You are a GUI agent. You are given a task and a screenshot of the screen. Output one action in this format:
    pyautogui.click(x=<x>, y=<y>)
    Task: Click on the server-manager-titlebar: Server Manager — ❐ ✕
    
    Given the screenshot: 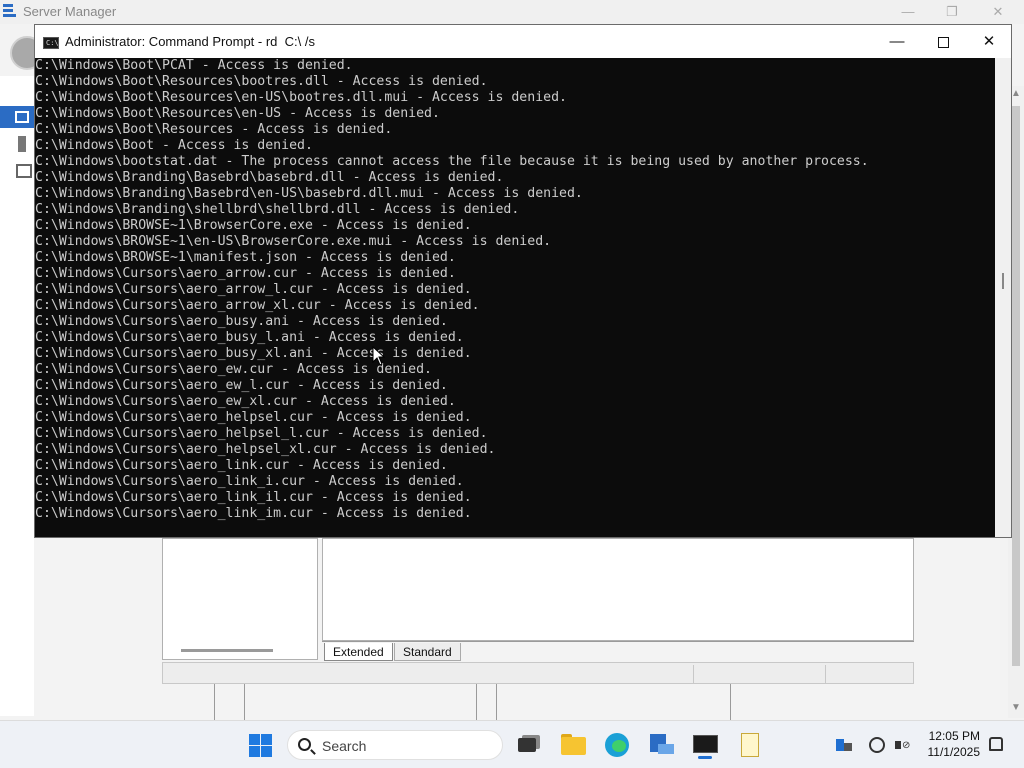 What is the action you would take?
    pyautogui.click(x=512, y=12)
    